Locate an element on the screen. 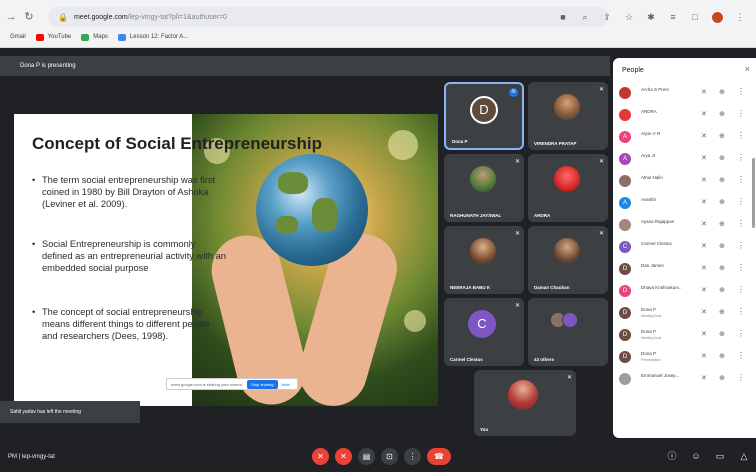 The height and width of the screenshot is (472, 756). star-icon: ☆ is located at coordinates (629, 17).